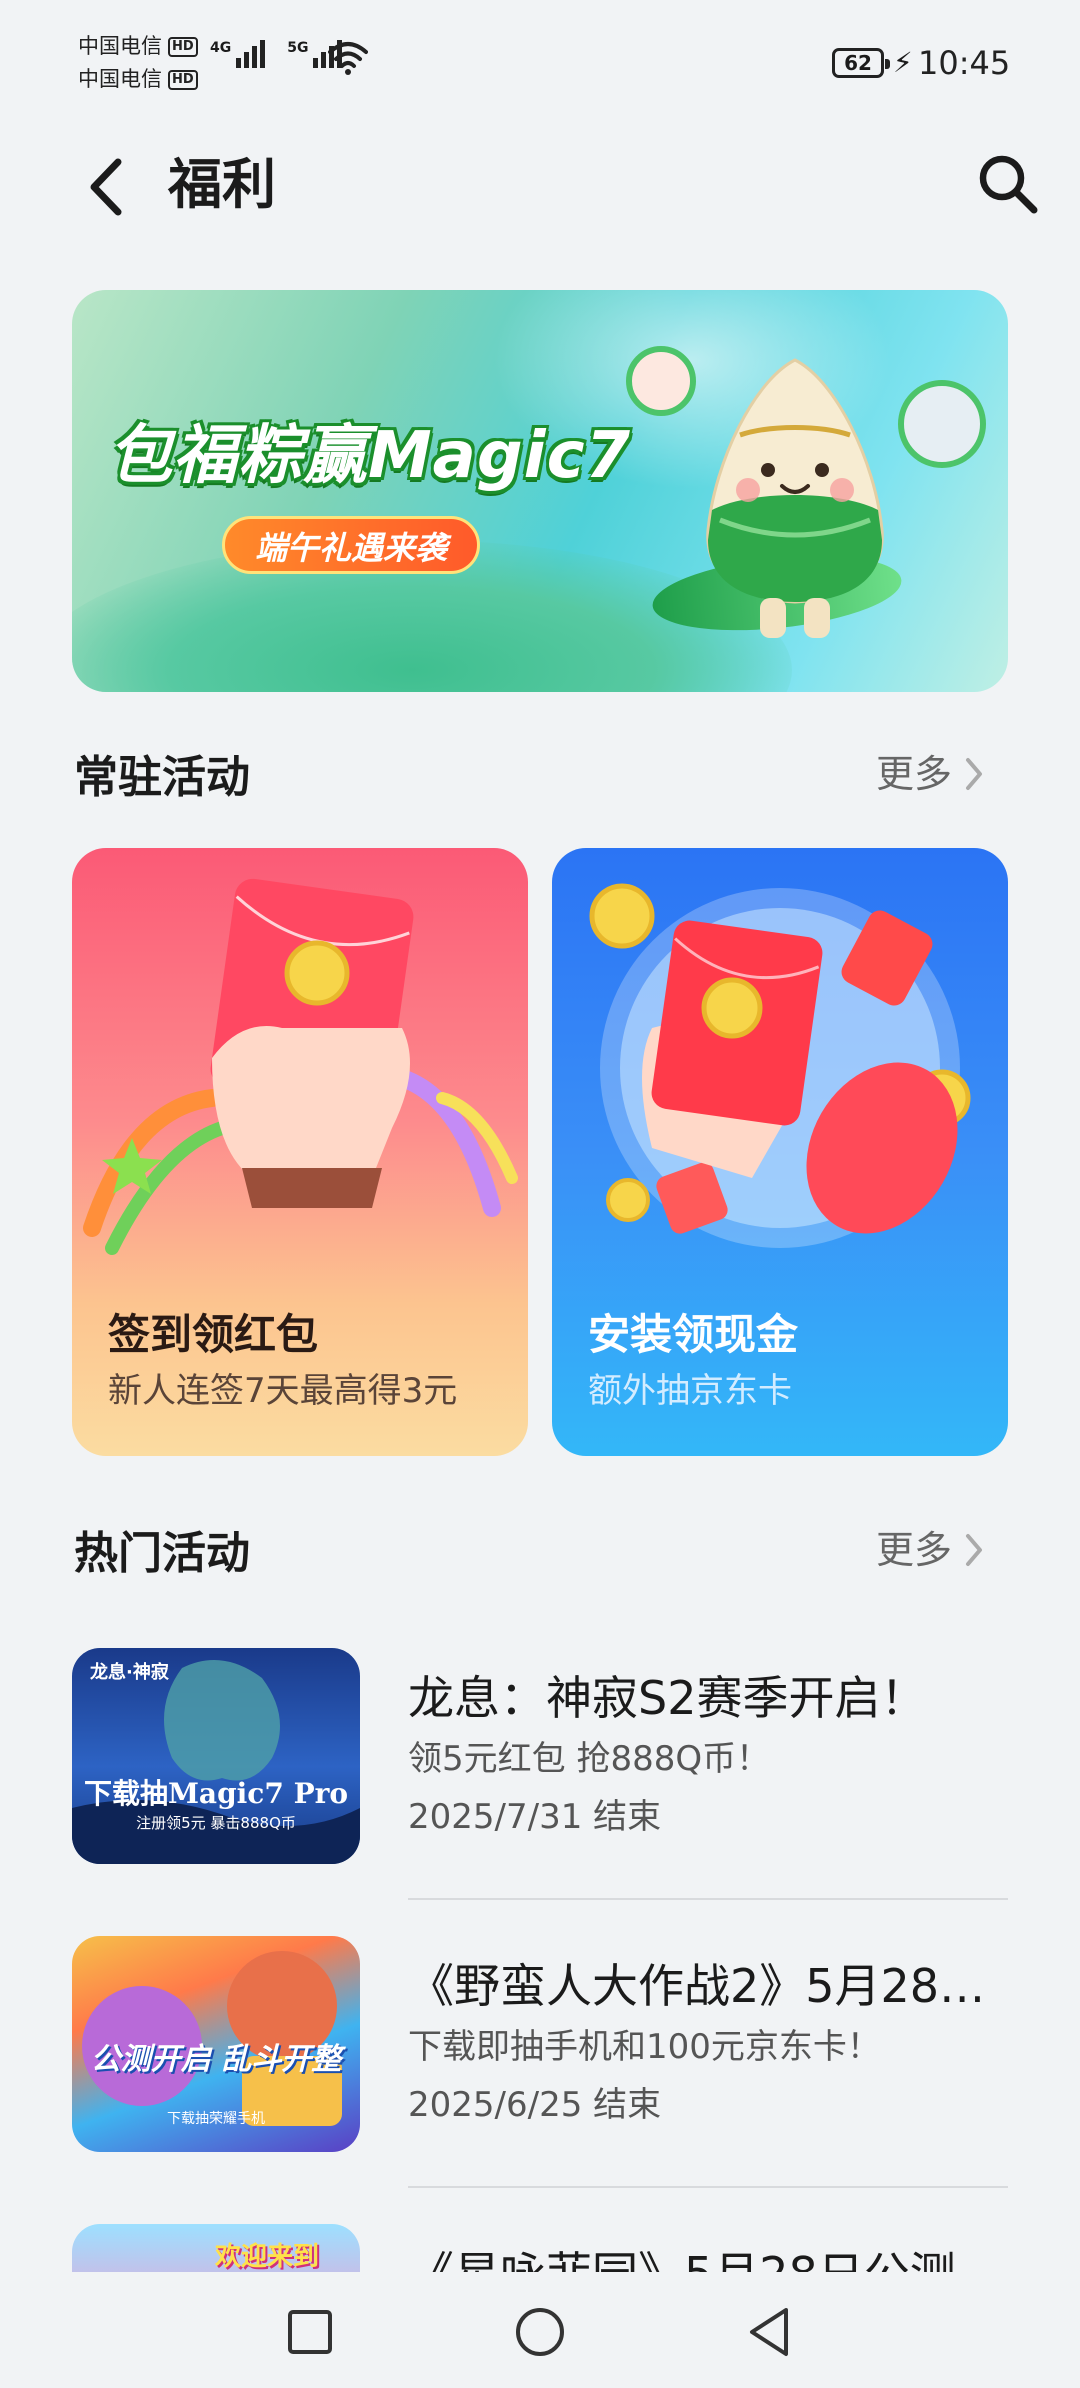  I want to click on status-bar: 中国电信 HD 中国电信 HD 4G 5G 62 ⚡ 10:45, so click(540, 60).